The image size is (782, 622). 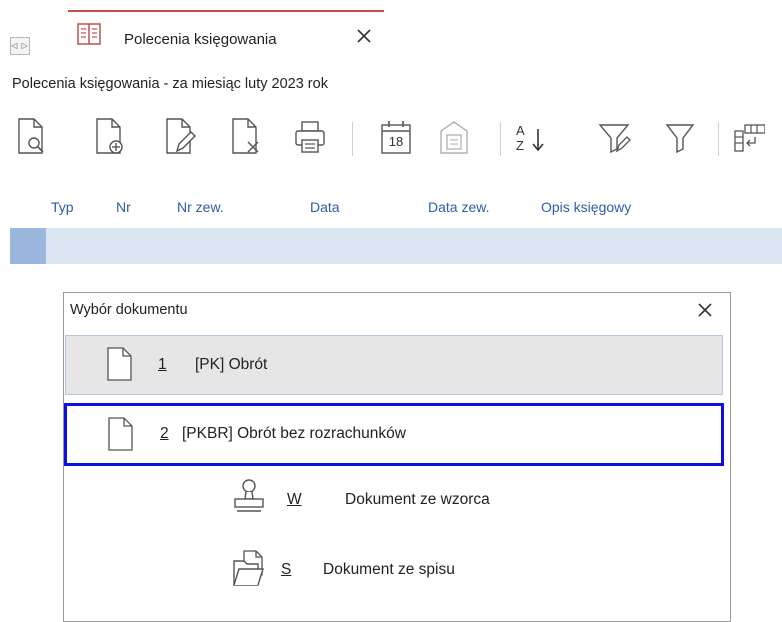 I want to click on tab-polecenia-ksiegowania: Polecenia księgowania, so click(x=226, y=39).